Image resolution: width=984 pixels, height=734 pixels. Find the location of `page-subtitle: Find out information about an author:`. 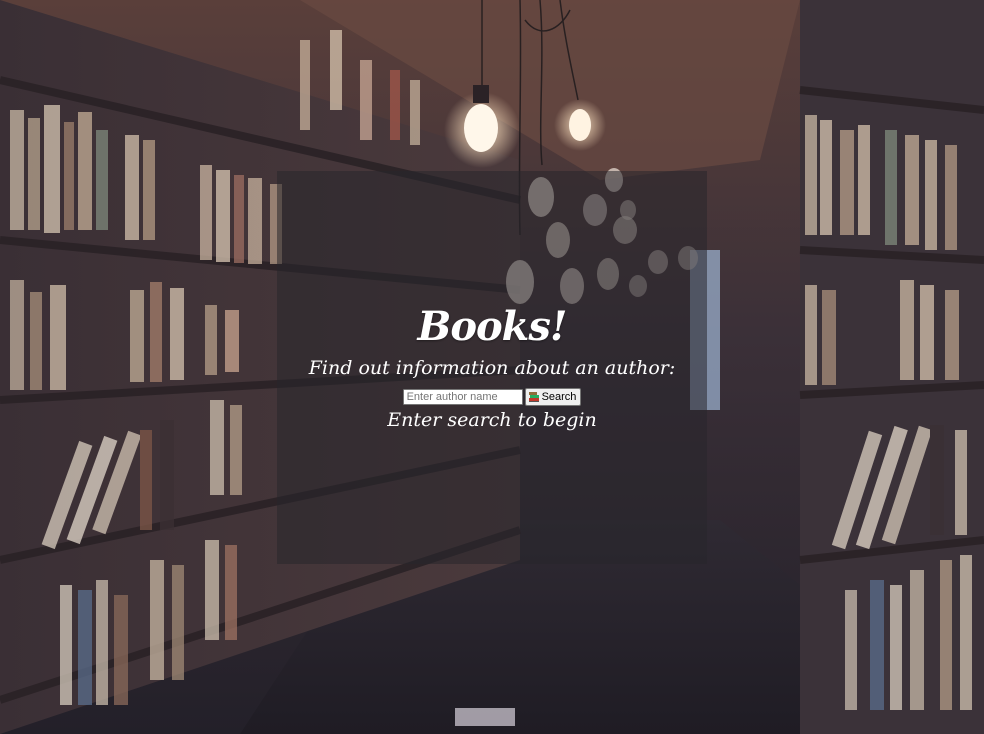

page-subtitle: Find out information about an author: is located at coordinates (492, 368).